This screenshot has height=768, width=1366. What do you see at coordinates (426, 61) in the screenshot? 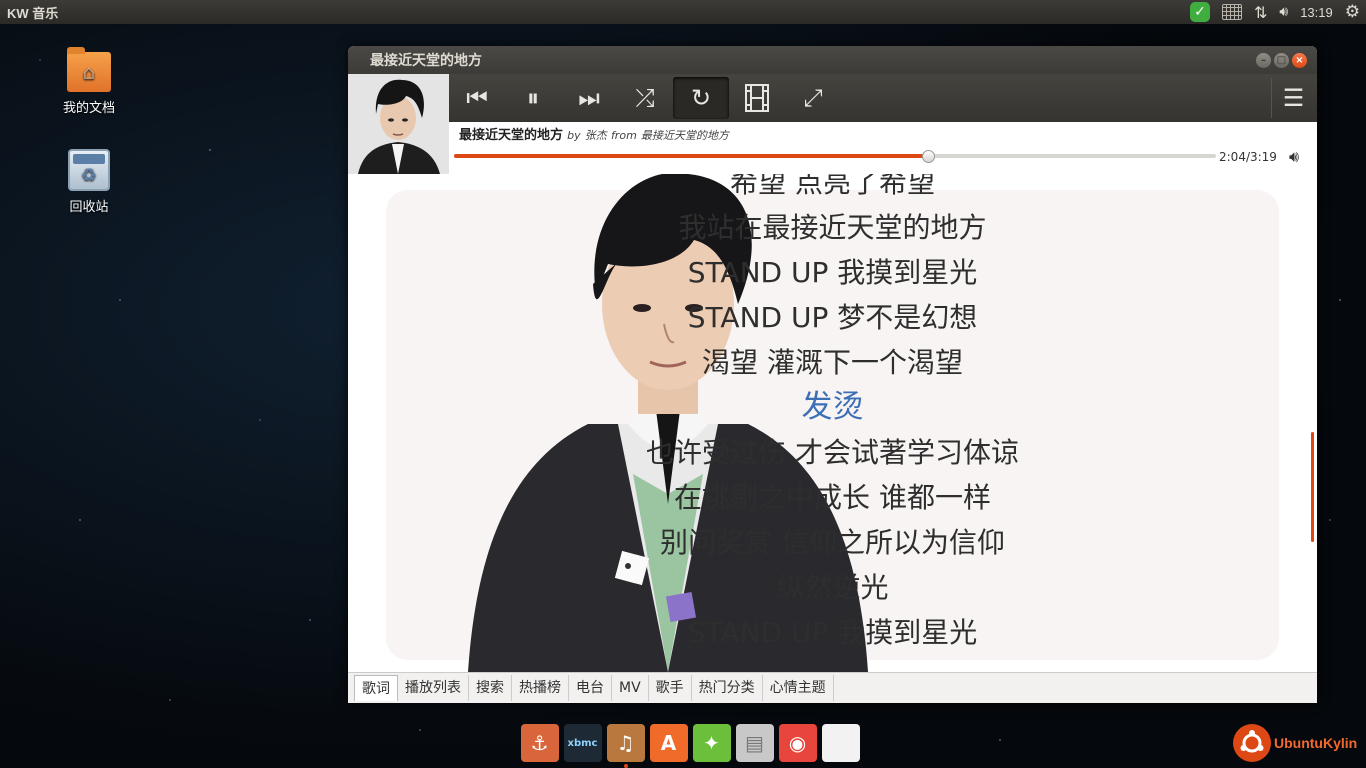
I see `window-title: 最接近天堂的地方` at bounding box center [426, 61].